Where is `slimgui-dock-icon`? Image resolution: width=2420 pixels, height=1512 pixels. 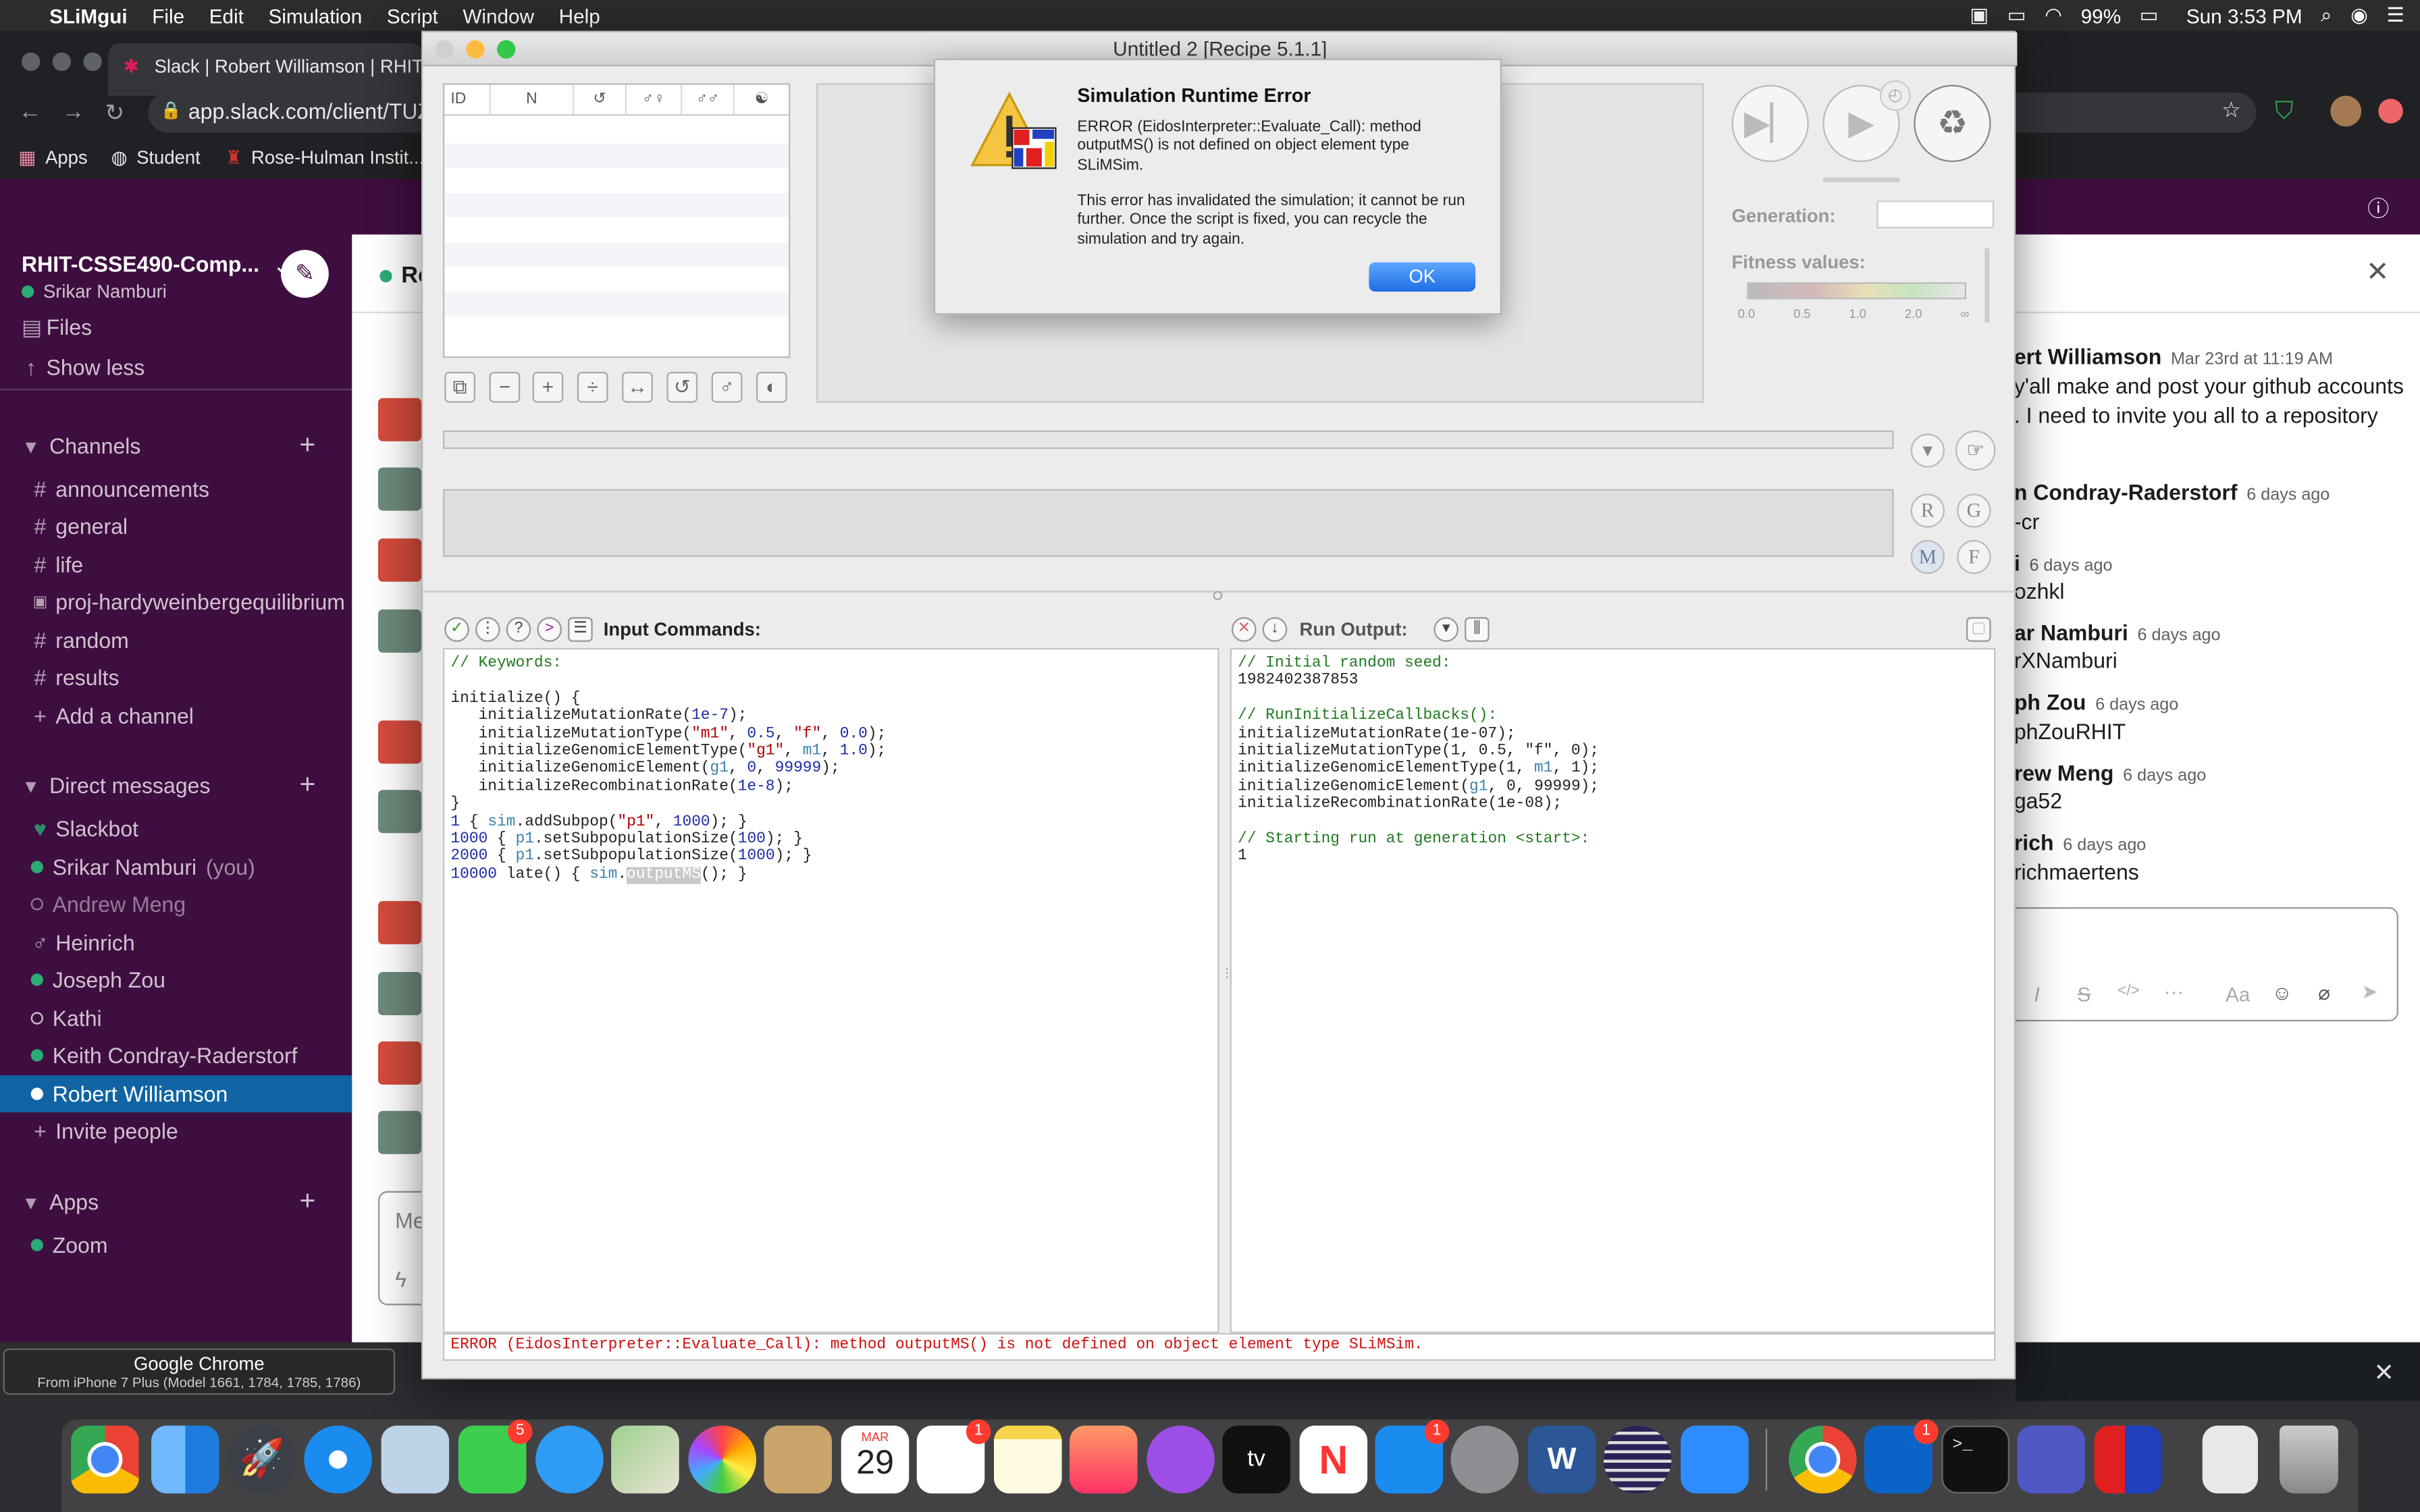
slimgui-dock-icon is located at coordinates (2128, 1459).